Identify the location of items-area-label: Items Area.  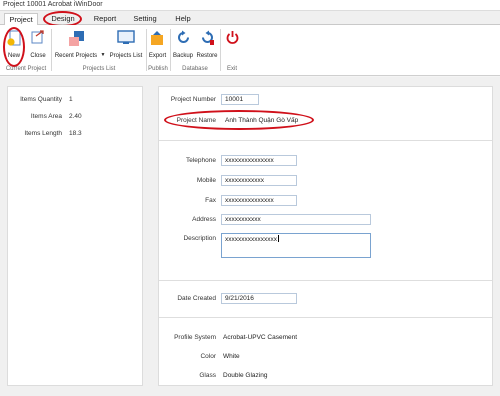
(46, 116).